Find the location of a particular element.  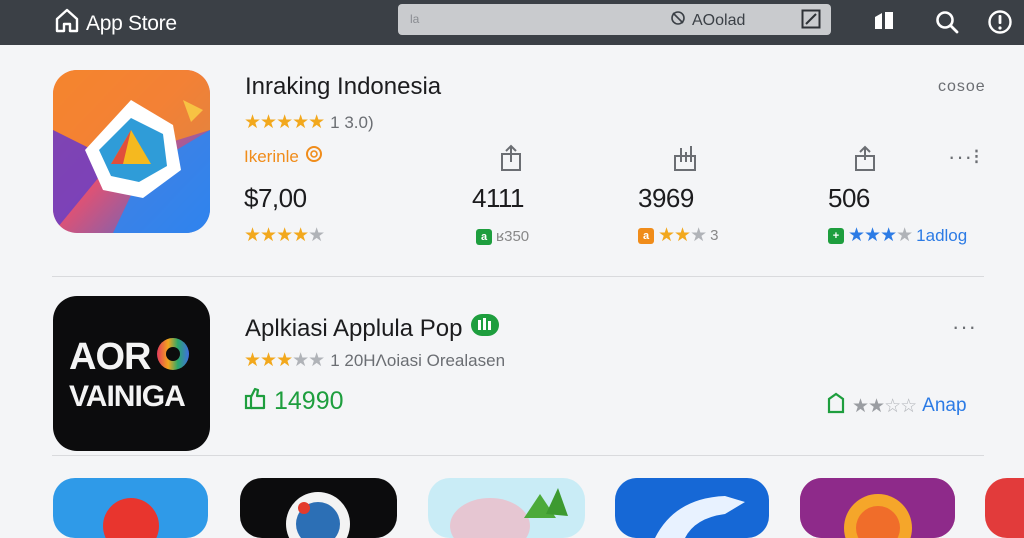

thumbs-up-icon is located at coordinates (255, 401).